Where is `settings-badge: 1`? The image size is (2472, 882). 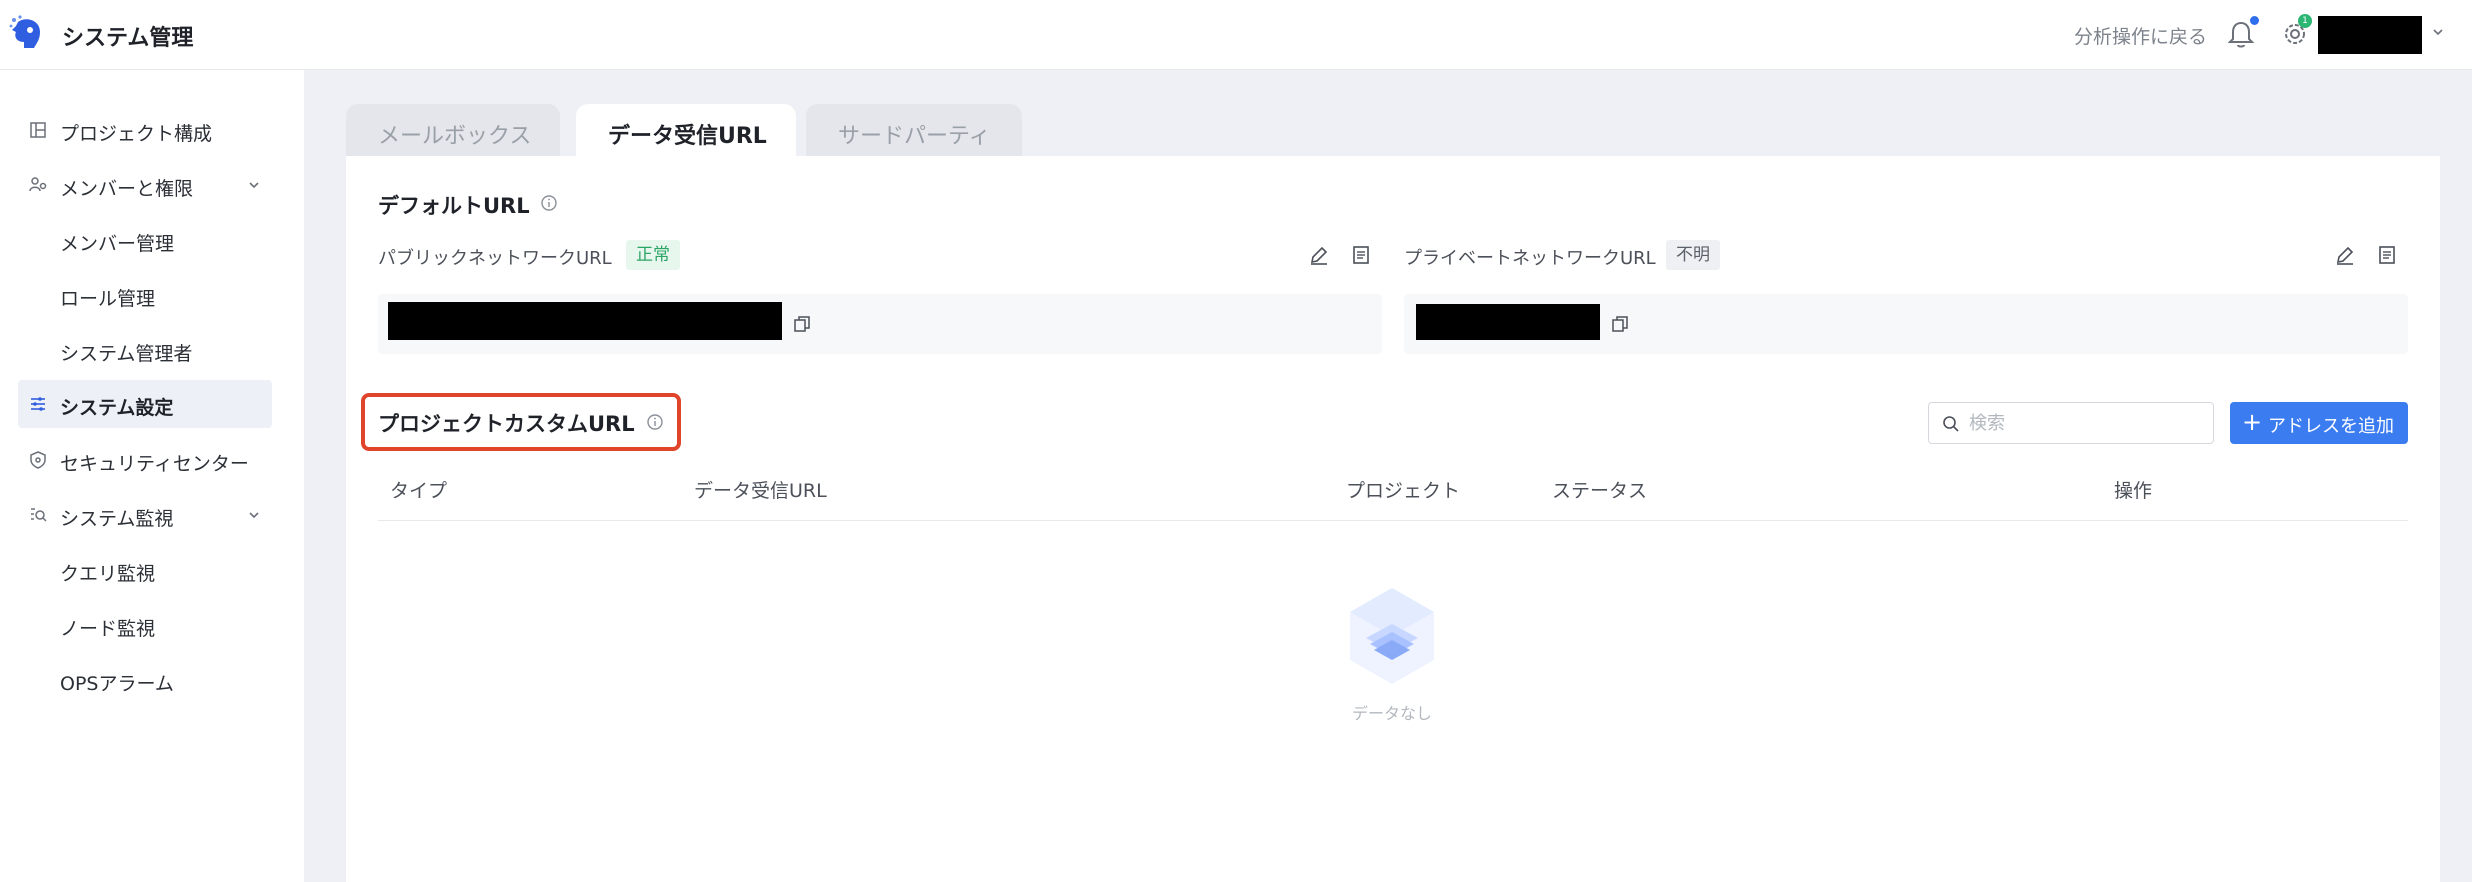 settings-badge: 1 is located at coordinates (2305, 21).